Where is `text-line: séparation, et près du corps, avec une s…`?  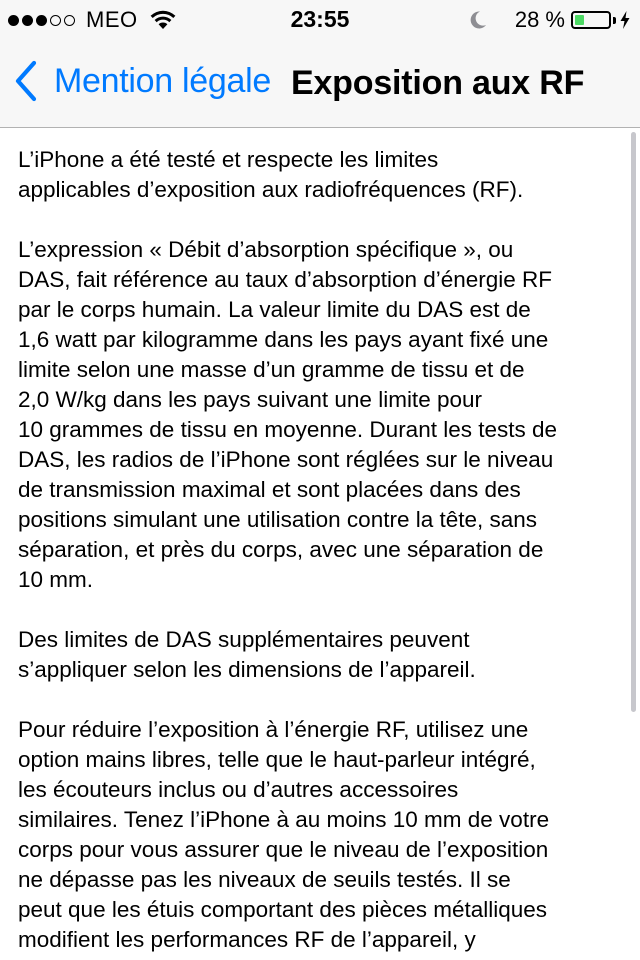
text-line: séparation, et près du corps, avec une s… is located at coordinates (281, 549).